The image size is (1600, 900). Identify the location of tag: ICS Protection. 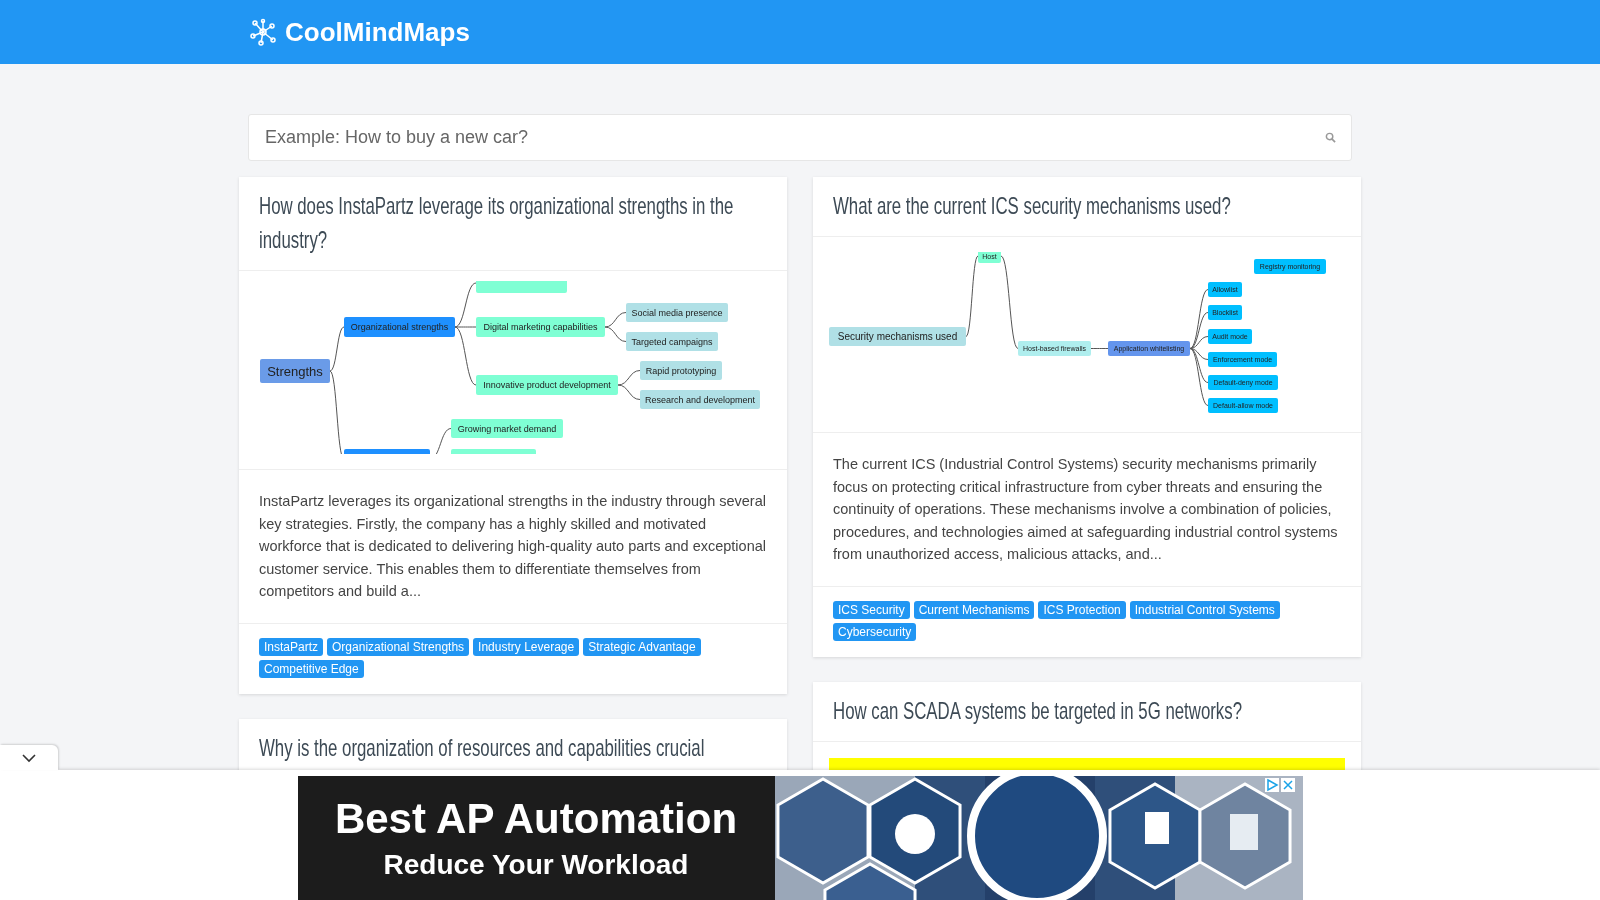
(1082, 609).